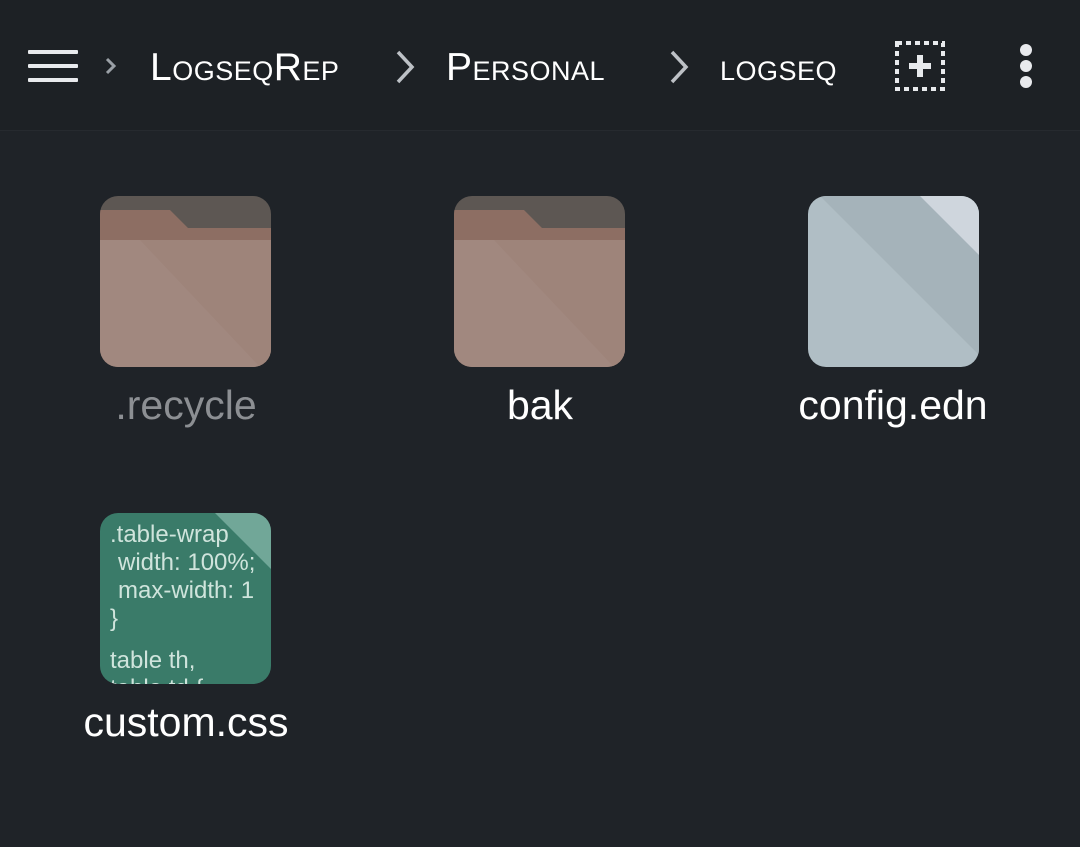 Image resolution: width=1080 pixels, height=847 pixels. Describe the element at coordinates (169, 534) in the screenshot. I see `code-preview-line: .table-wrap` at that location.